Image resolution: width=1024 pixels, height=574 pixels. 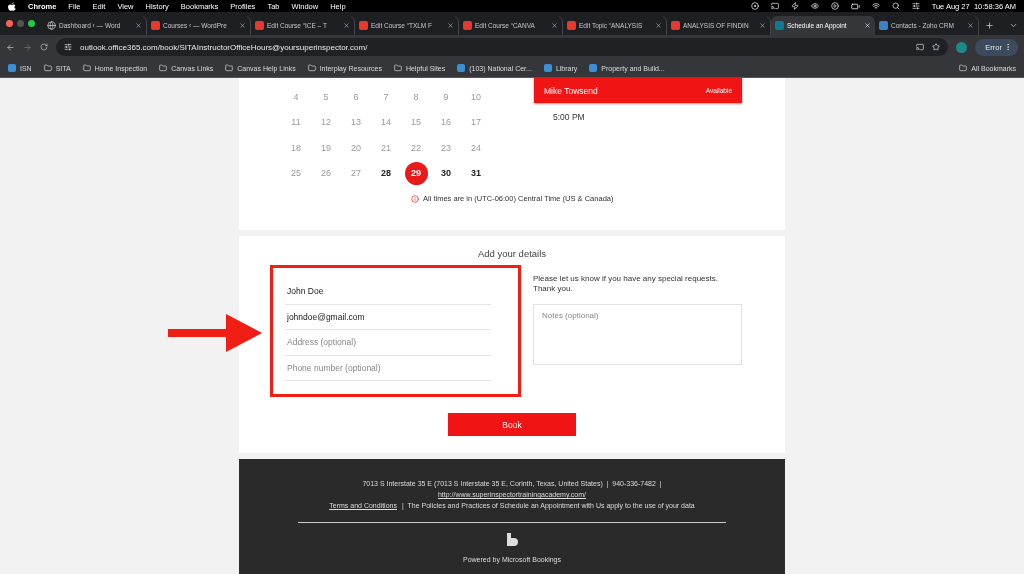 I want to click on calendar-day: 5, so click(x=326, y=97).